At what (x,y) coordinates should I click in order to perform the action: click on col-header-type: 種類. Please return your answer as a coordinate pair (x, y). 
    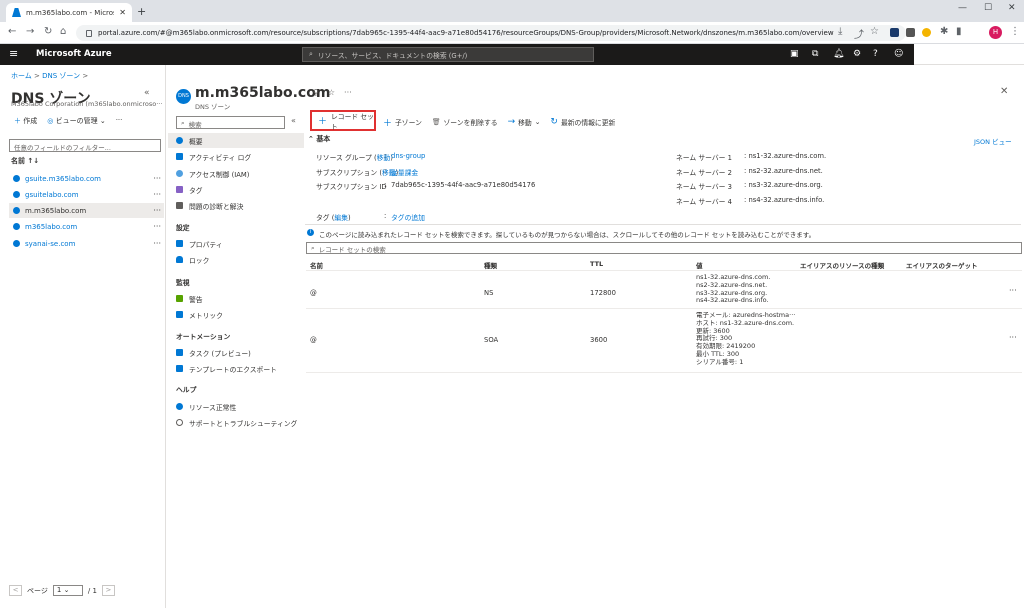
    Looking at the image, I should click on (490, 265).